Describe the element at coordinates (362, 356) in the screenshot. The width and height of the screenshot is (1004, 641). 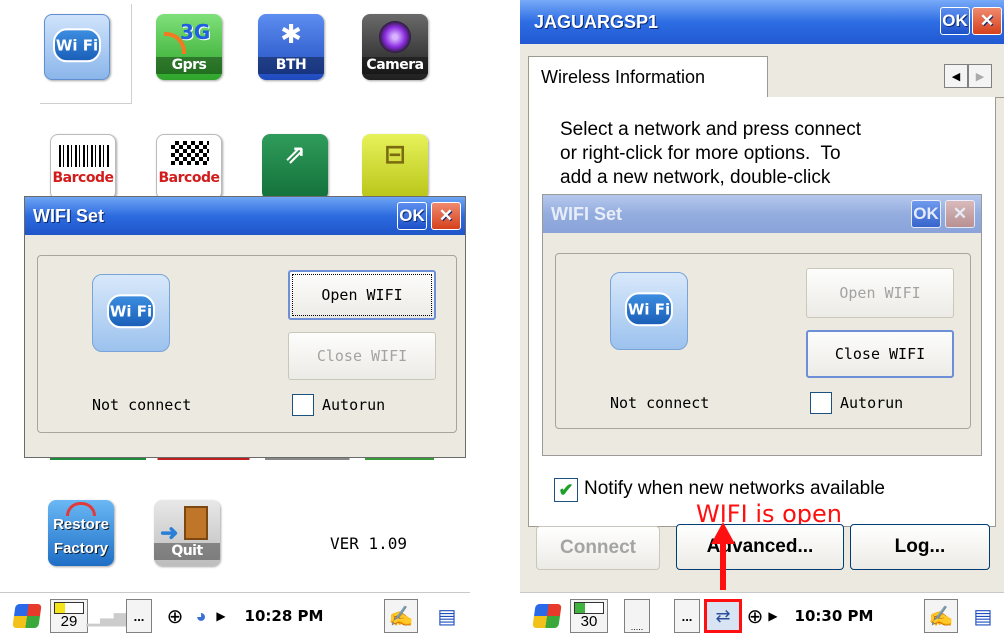
I see `close-wifi-button: Close WIFI` at that location.